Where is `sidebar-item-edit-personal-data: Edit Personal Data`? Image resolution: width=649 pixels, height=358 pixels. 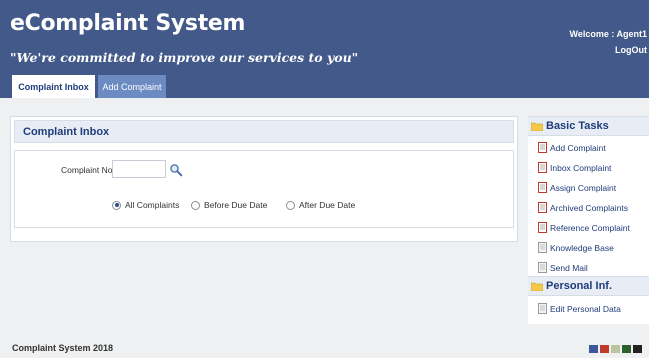
sidebar-item-edit-personal-data: Edit Personal Data is located at coordinates (579, 308).